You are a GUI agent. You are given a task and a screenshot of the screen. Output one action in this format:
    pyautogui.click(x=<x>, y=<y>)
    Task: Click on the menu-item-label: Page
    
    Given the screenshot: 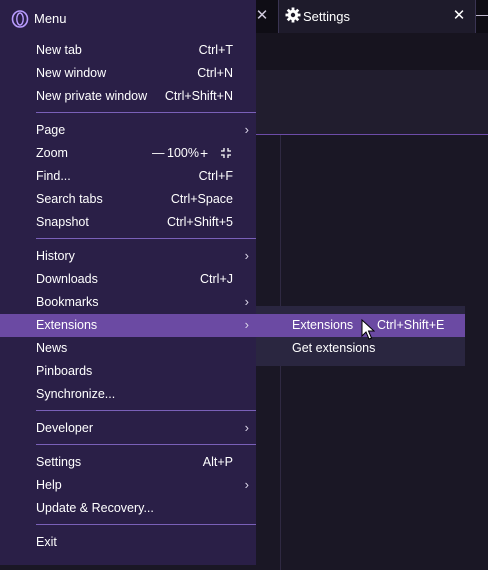 What is the action you would take?
    pyautogui.click(x=51, y=130)
    